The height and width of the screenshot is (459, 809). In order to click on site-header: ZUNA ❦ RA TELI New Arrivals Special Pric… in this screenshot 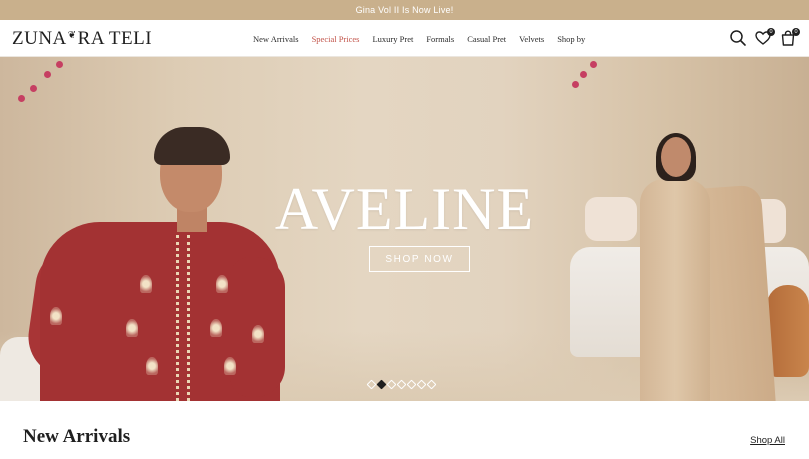, I will do `click(404, 38)`.